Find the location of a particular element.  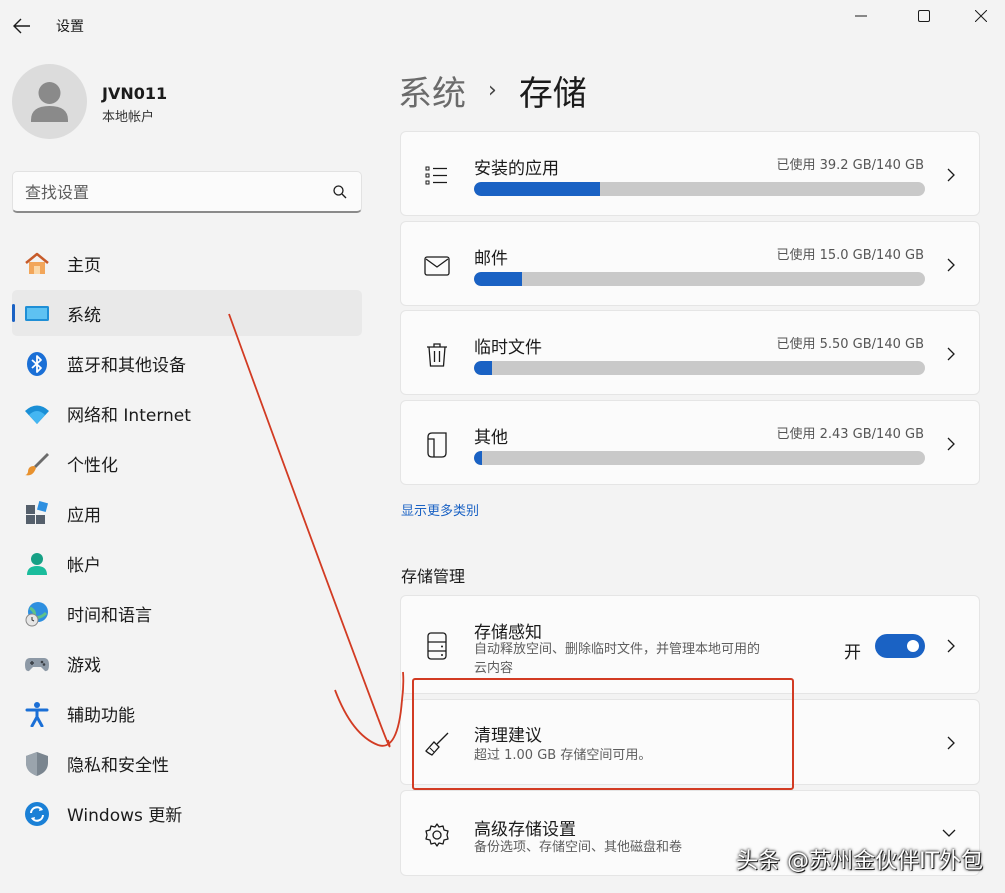

usage-amount: 已使用 2.43 GB/140 GB is located at coordinates (850, 434).